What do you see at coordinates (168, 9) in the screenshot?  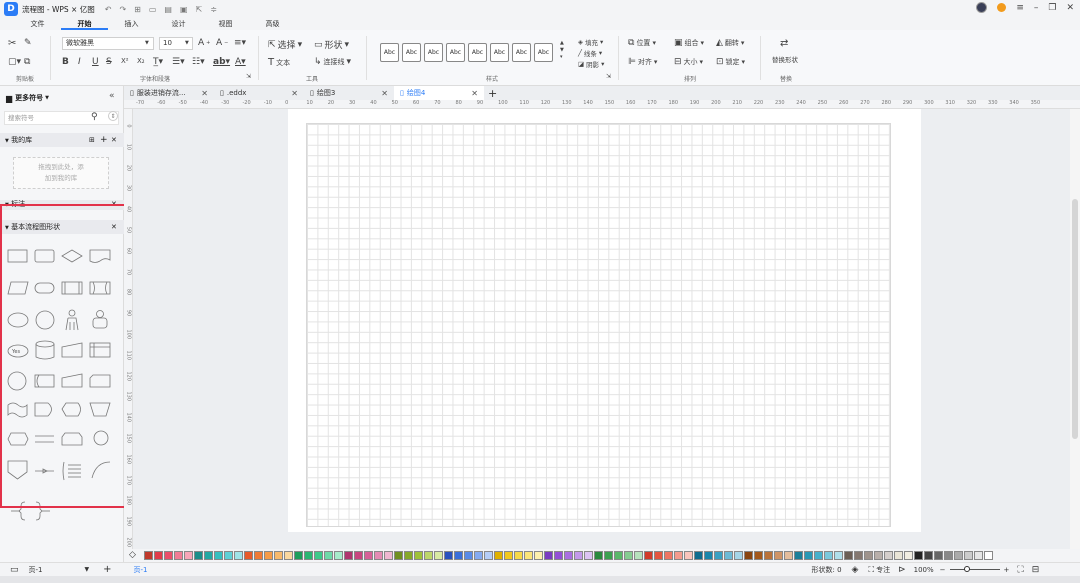 I see `save-icon: ▤` at bounding box center [168, 9].